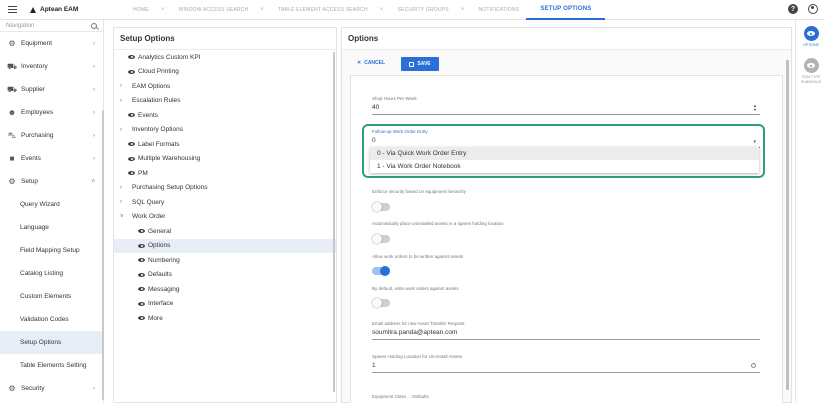 This screenshot has height=403, width=825. I want to click on save-button: SAVE, so click(420, 64).